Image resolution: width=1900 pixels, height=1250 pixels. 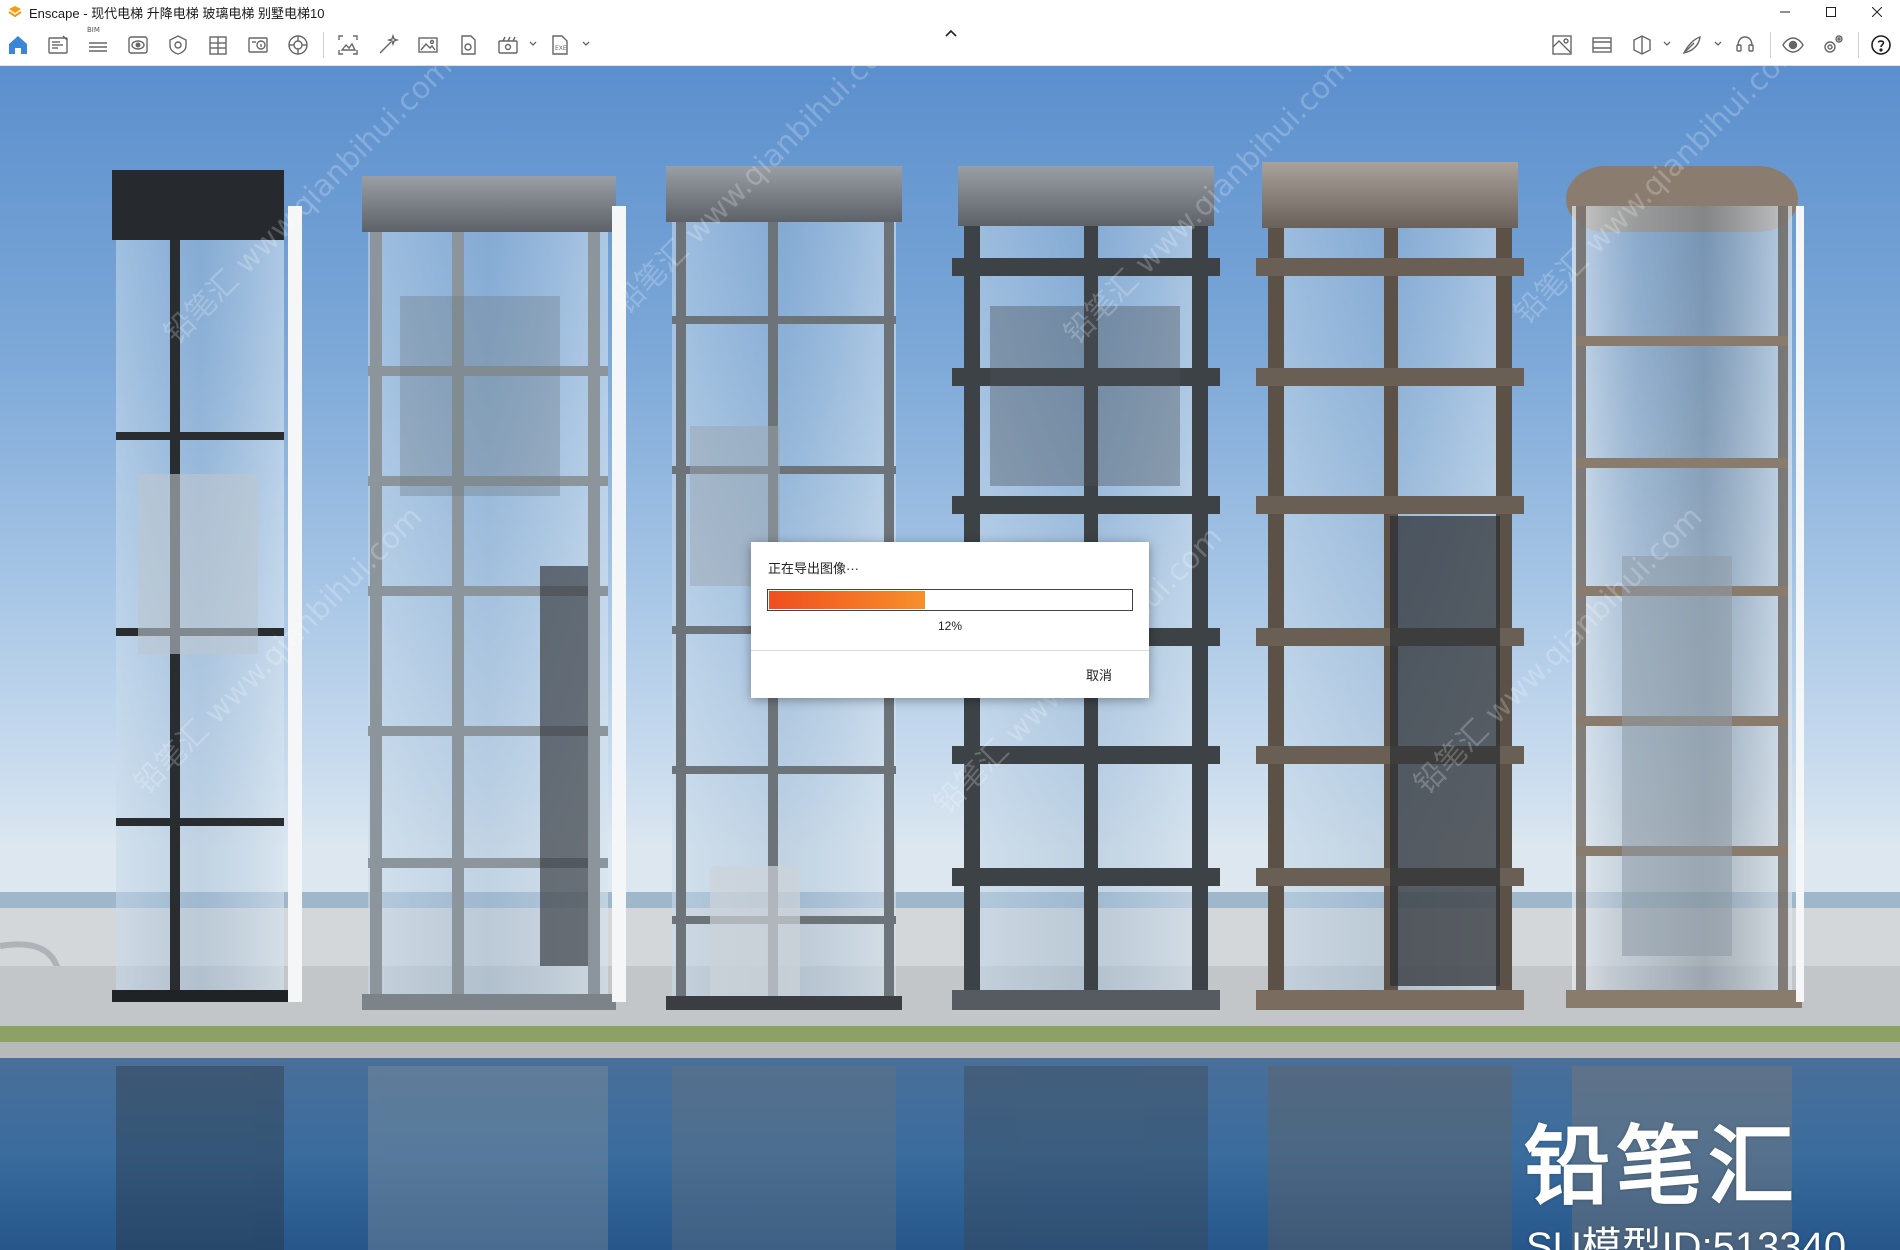 I want to click on window-title: Enscape - 现代电梯 升降电梯 玻璃电梯 别墅电梯10, so click(x=177, y=13).